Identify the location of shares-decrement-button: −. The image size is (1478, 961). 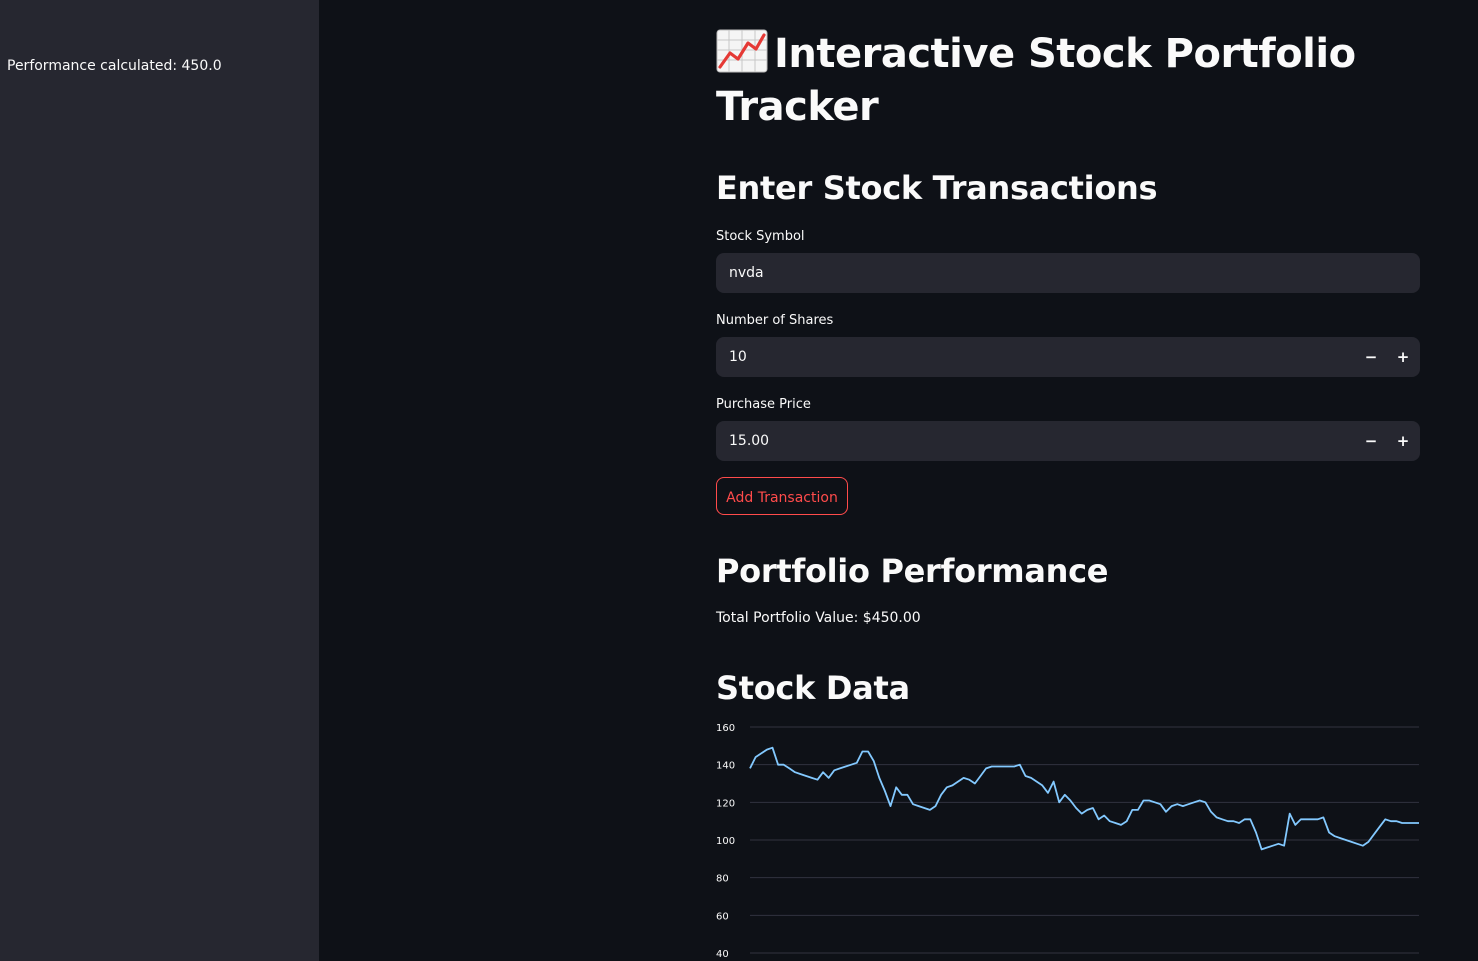
(1371, 357).